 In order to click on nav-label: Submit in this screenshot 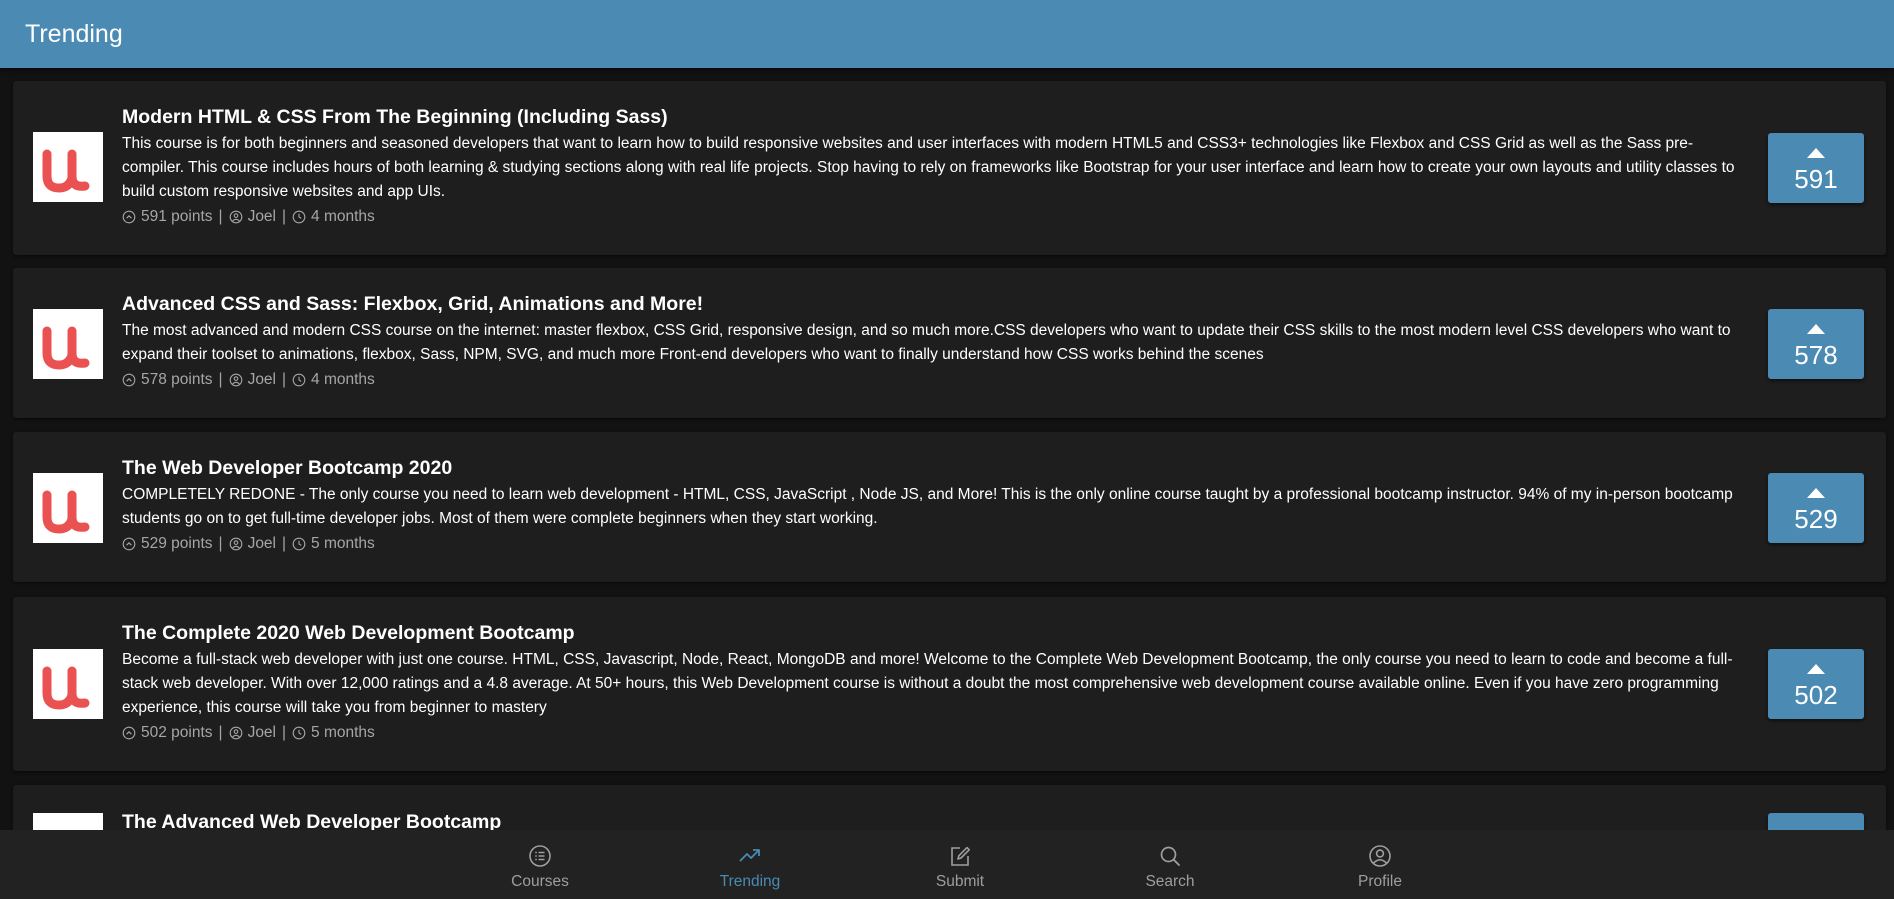, I will do `click(960, 881)`.